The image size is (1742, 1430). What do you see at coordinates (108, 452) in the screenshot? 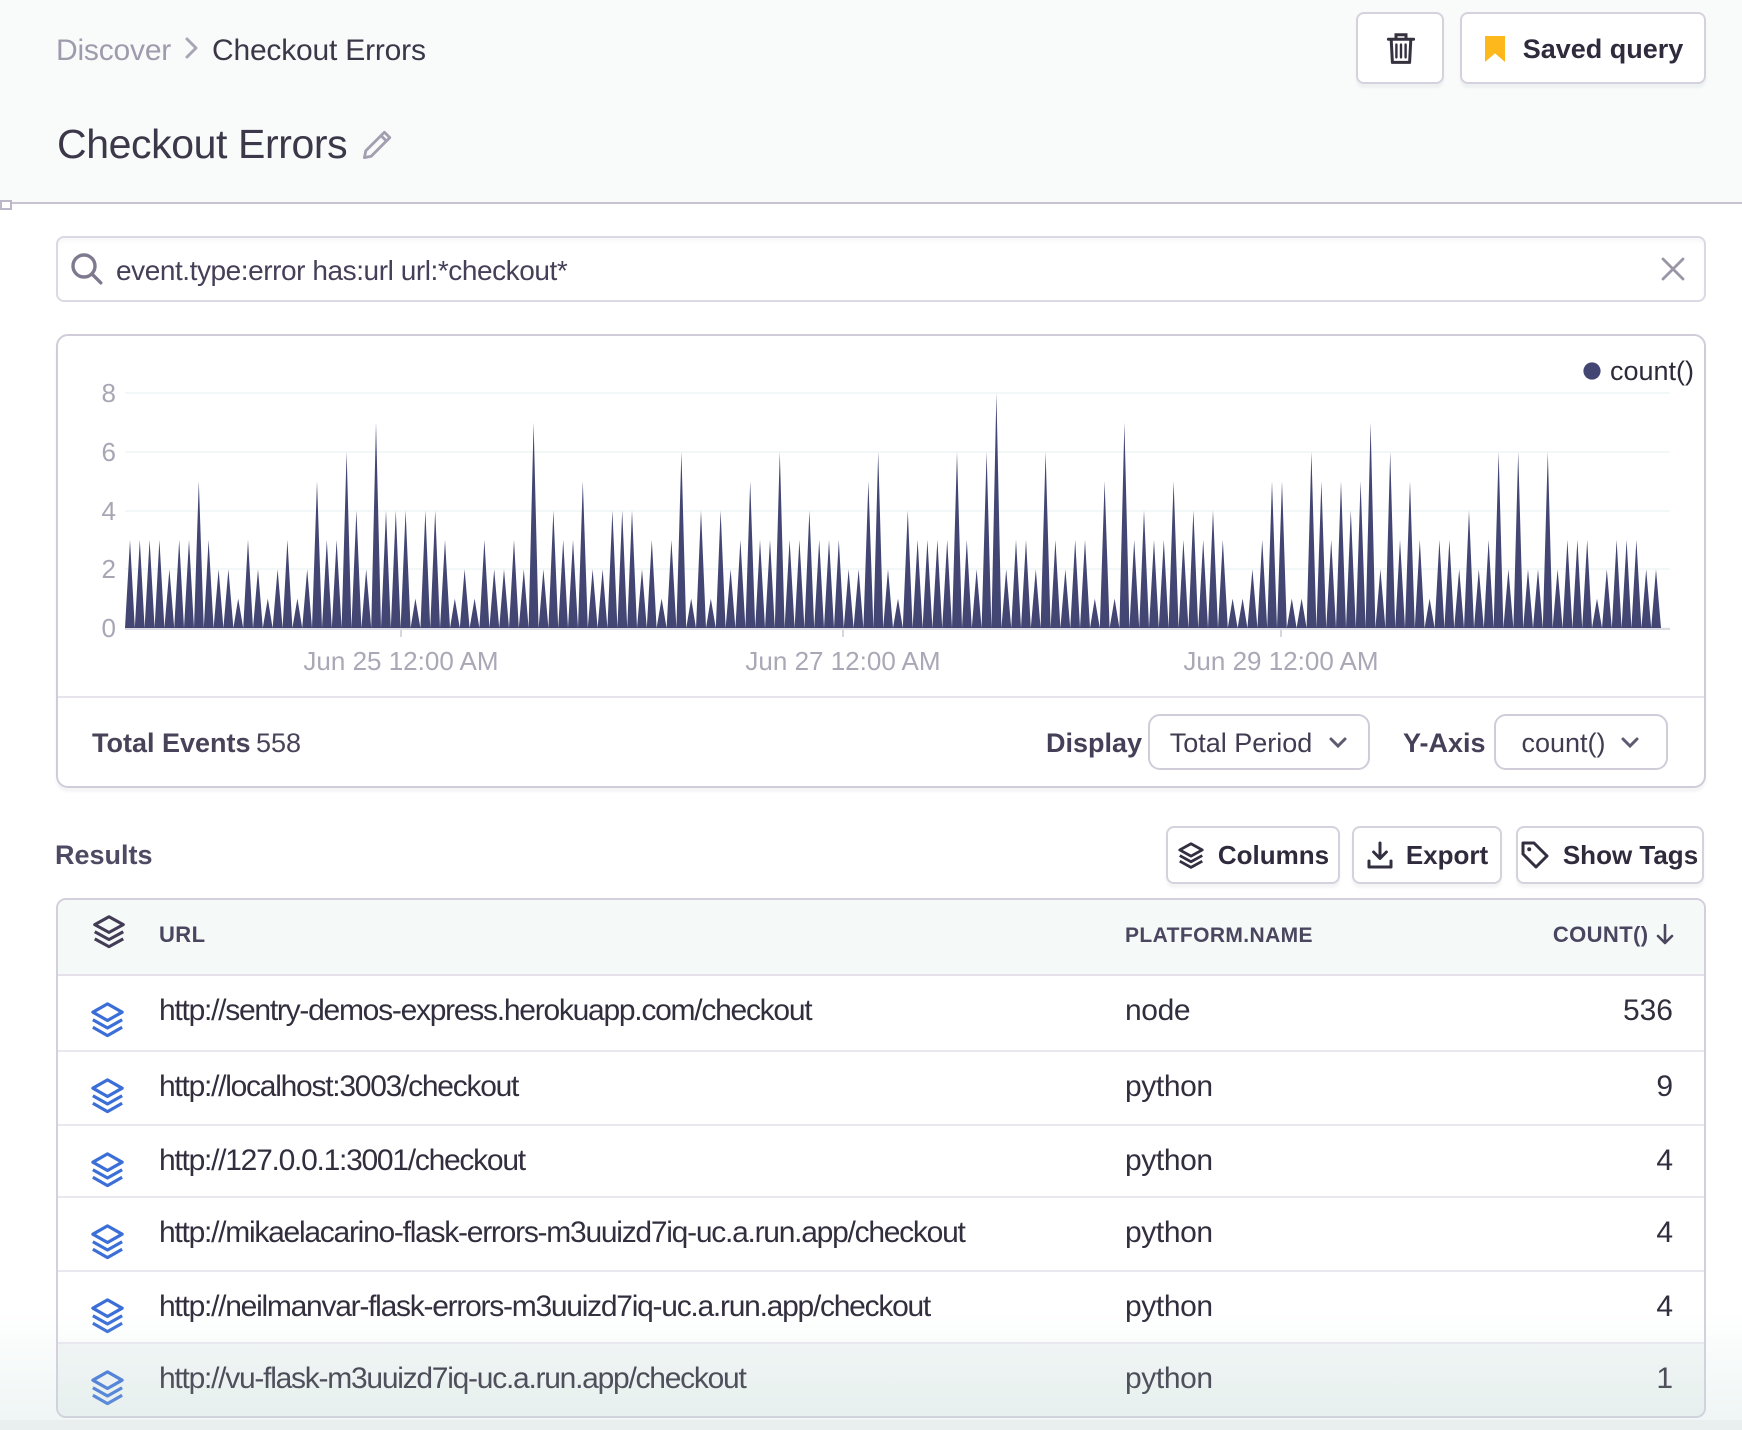
I see `svg-text: 6` at bounding box center [108, 452].